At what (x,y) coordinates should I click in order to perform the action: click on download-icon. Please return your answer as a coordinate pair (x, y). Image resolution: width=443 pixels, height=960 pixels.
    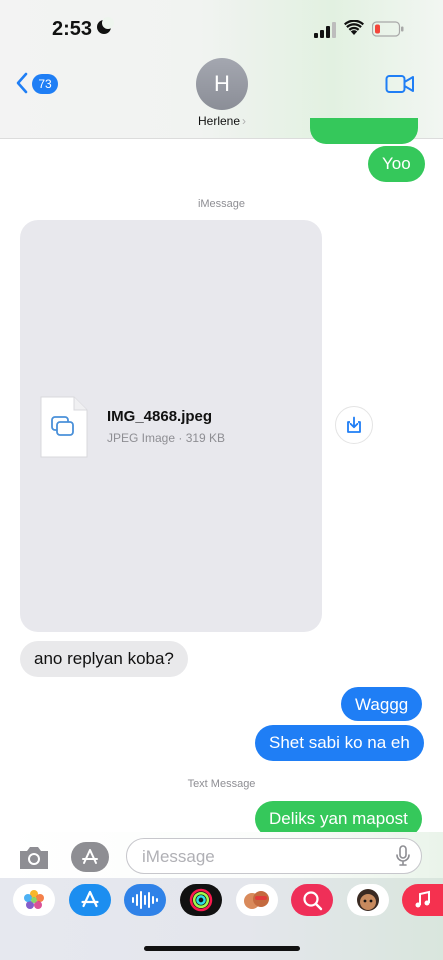
    Looking at the image, I should click on (354, 424).